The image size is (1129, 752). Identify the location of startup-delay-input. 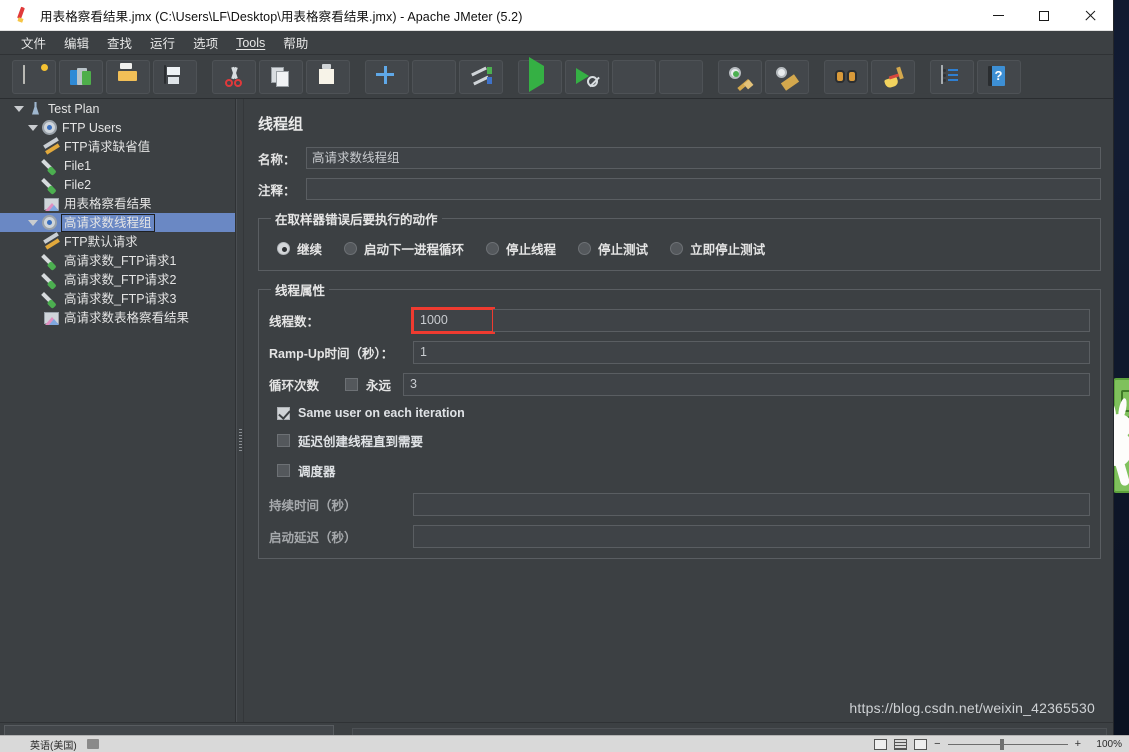
(751, 536).